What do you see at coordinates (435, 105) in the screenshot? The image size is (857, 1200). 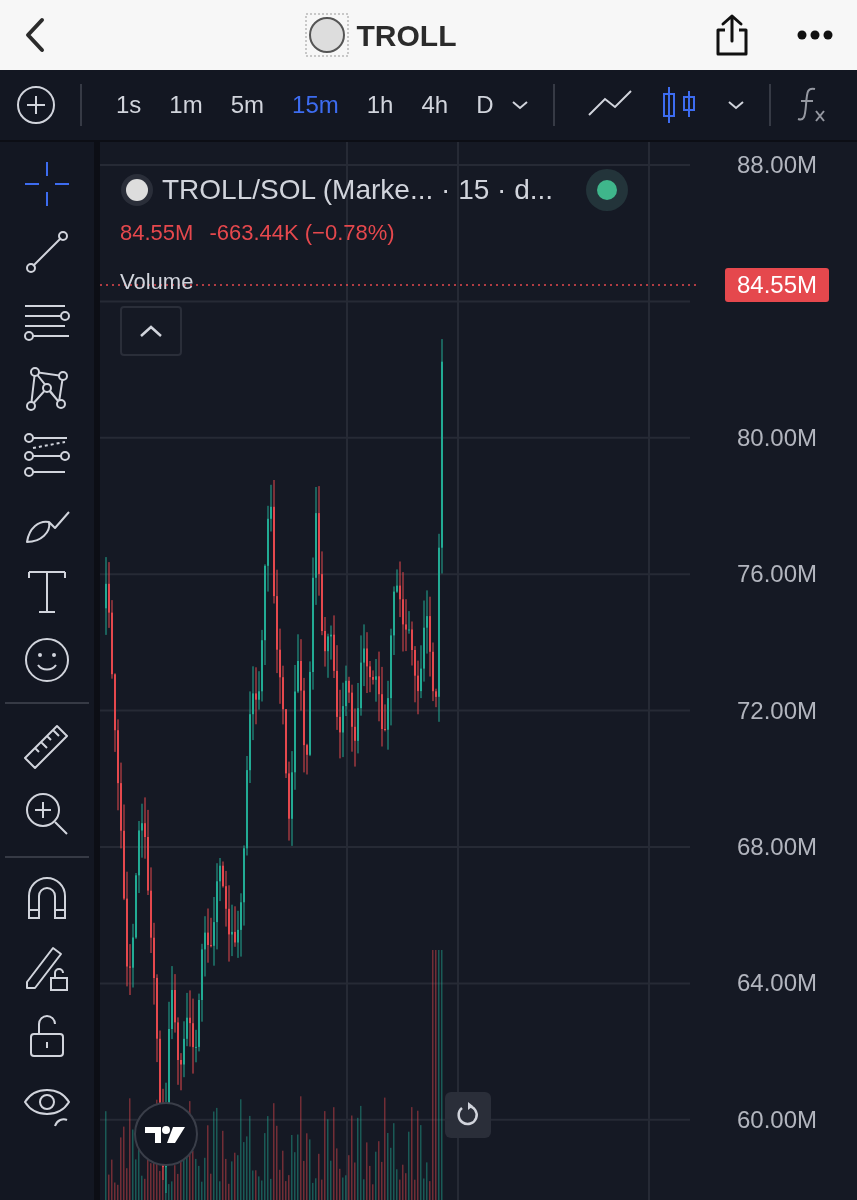 I see `interval-tab: 4h` at bounding box center [435, 105].